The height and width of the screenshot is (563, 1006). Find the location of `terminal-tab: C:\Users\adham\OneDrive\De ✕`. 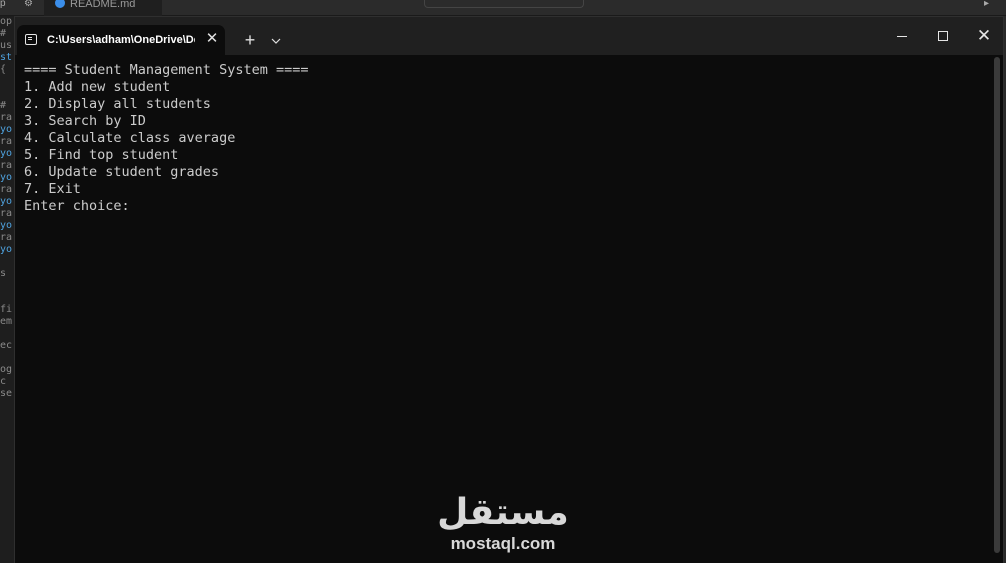

terminal-tab: C:\Users\adham\OneDrive\De ✕ is located at coordinates (121, 40).